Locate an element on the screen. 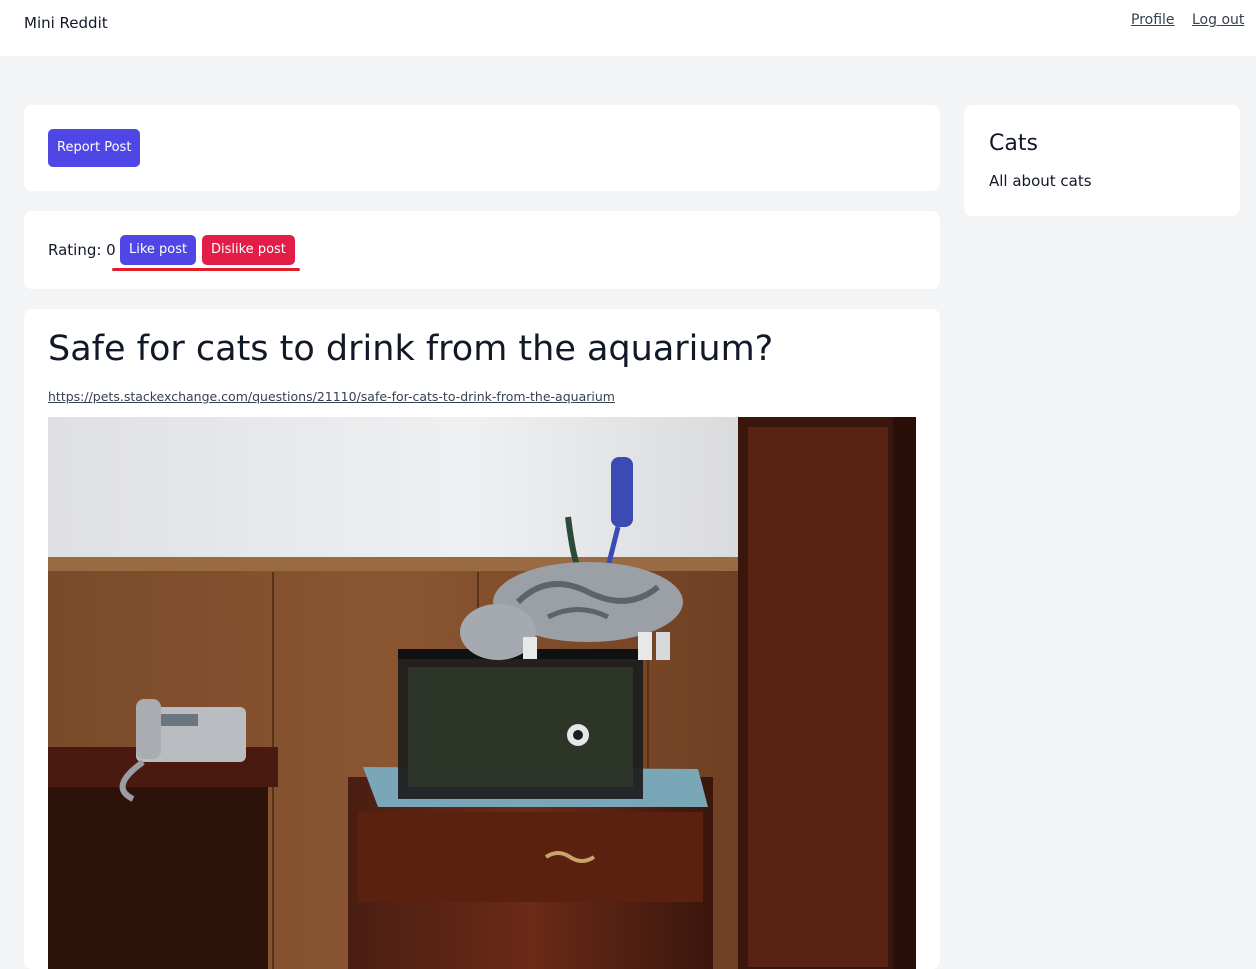  report-post-button: Report Post is located at coordinates (94, 148).